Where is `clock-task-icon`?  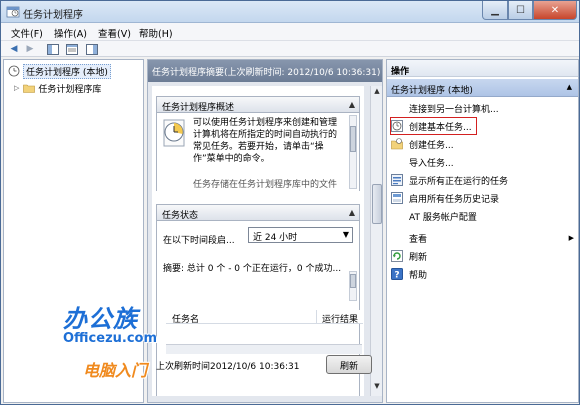
clock-task-icon is located at coordinates (397, 126).